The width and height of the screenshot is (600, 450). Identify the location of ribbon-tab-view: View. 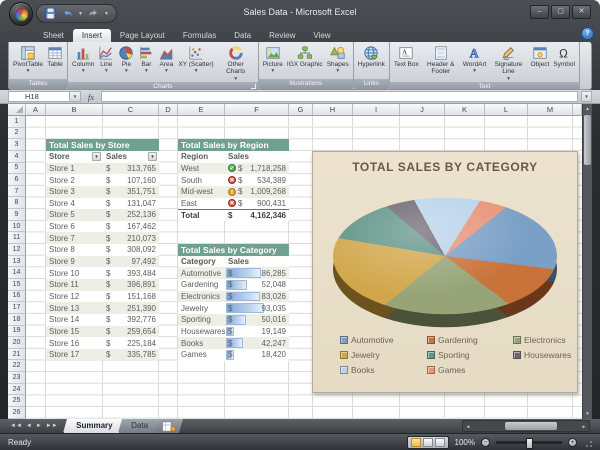
(321, 35).